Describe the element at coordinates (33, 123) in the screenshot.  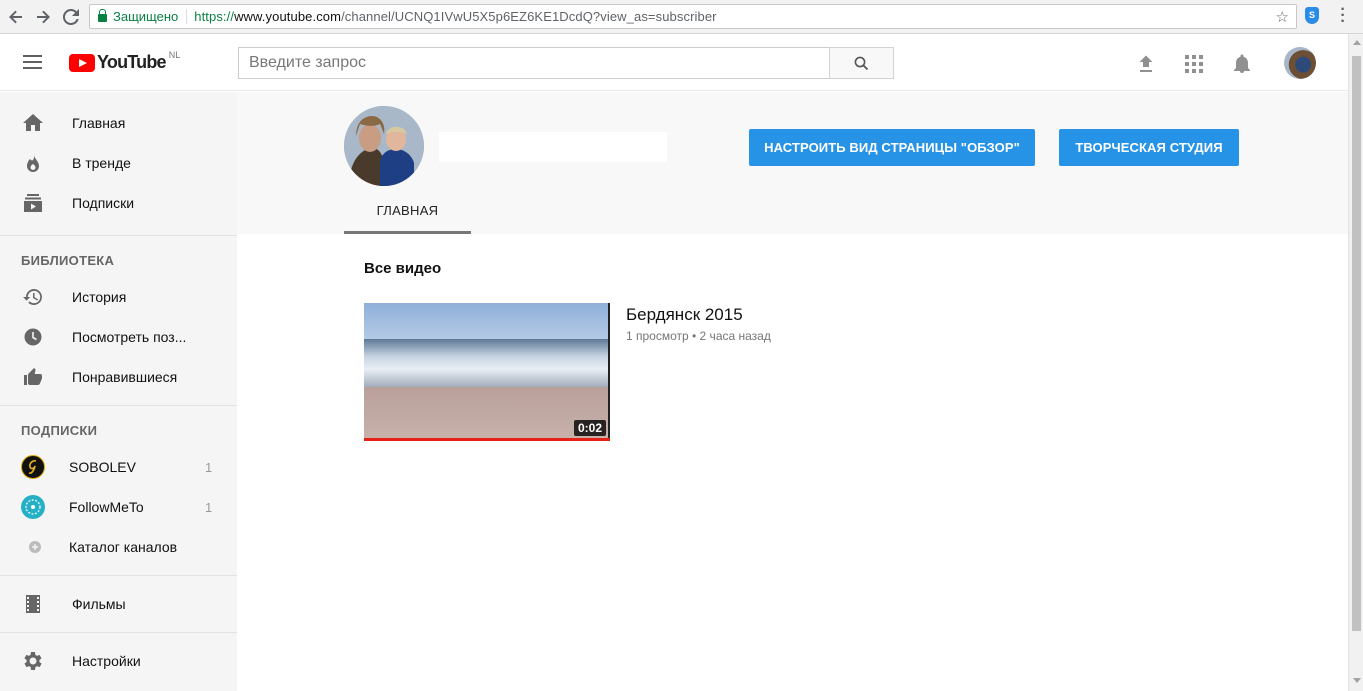
I see `home-icon` at that location.